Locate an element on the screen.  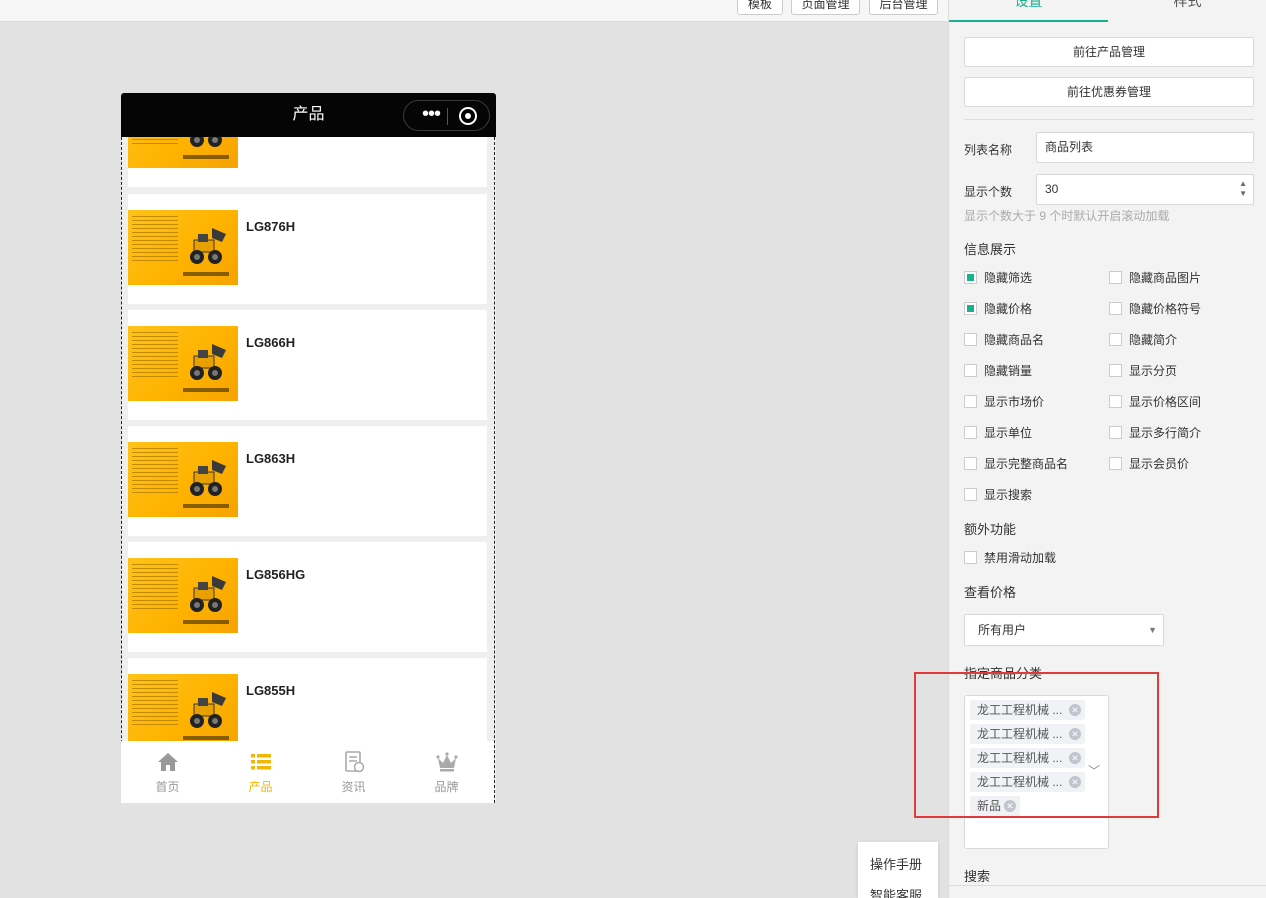
product-card: LG866H is located at coordinates (307, 365).